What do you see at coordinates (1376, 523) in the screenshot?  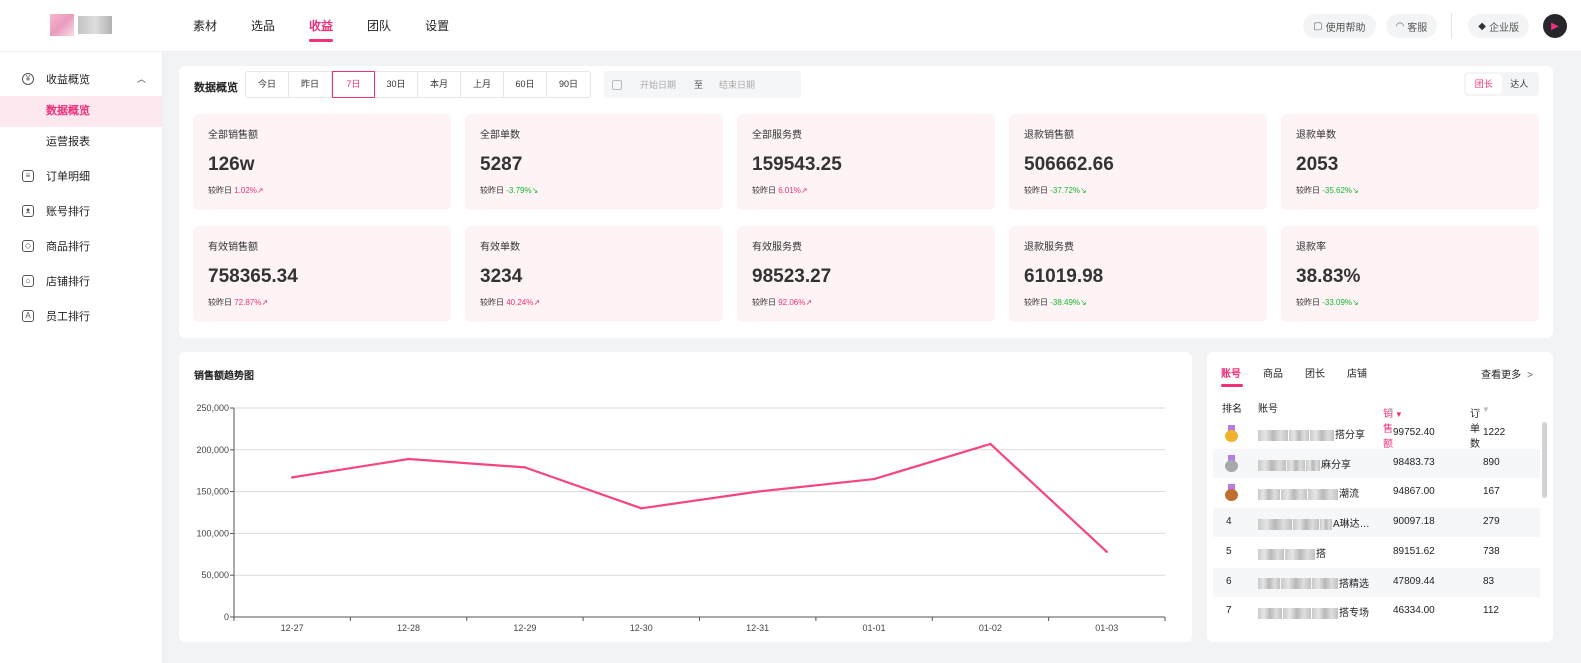 I see `table-row: 4 A琳达… 90097.18 279` at bounding box center [1376, 523].